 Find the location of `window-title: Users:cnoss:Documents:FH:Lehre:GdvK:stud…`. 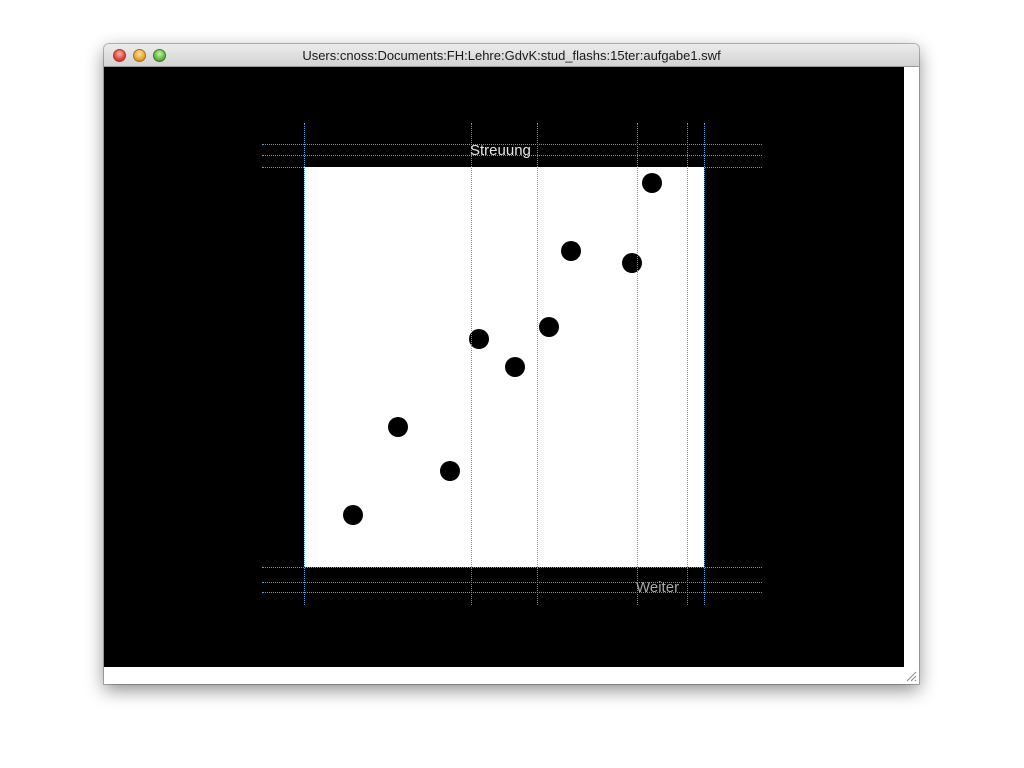

window-title: Users:cnoss:Documents:FH:Lehre:GdvK:stud… is located at coordinates (511, 55).